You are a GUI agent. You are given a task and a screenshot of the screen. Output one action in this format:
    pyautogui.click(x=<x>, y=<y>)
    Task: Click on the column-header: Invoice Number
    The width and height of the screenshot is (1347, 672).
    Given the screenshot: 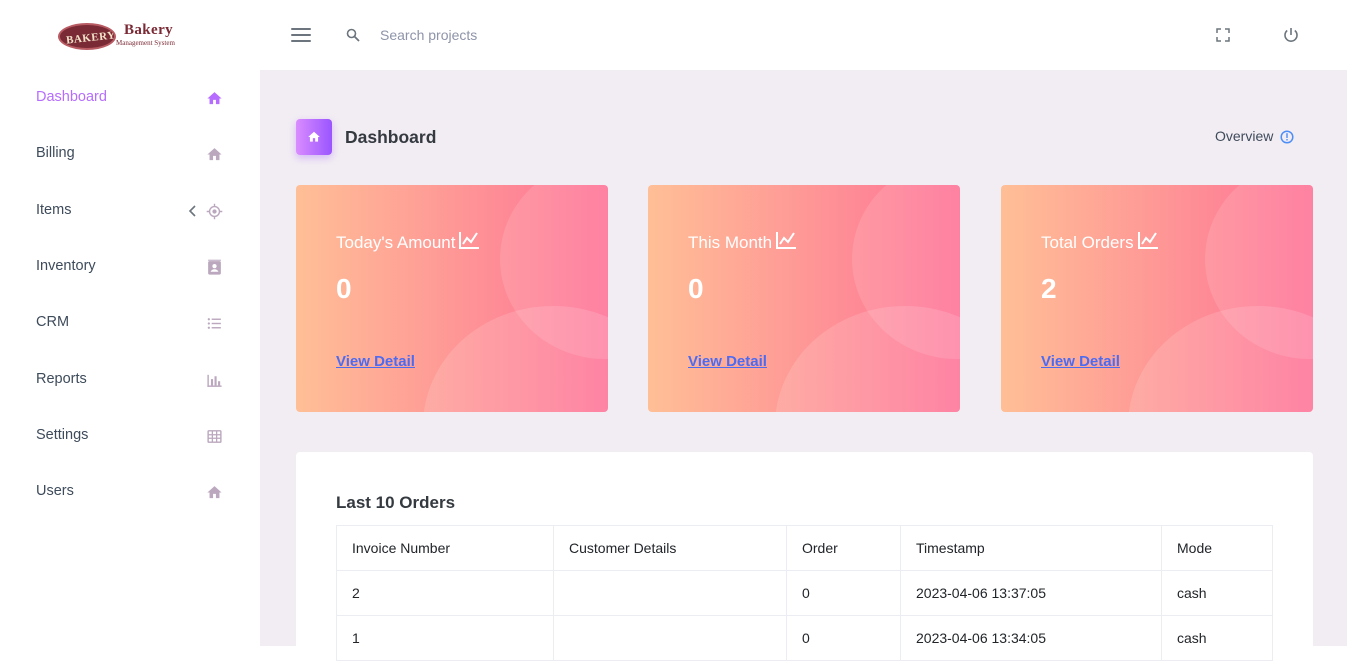 What is the action you would take?
    pyautogui.click(x=445, y=548)
    